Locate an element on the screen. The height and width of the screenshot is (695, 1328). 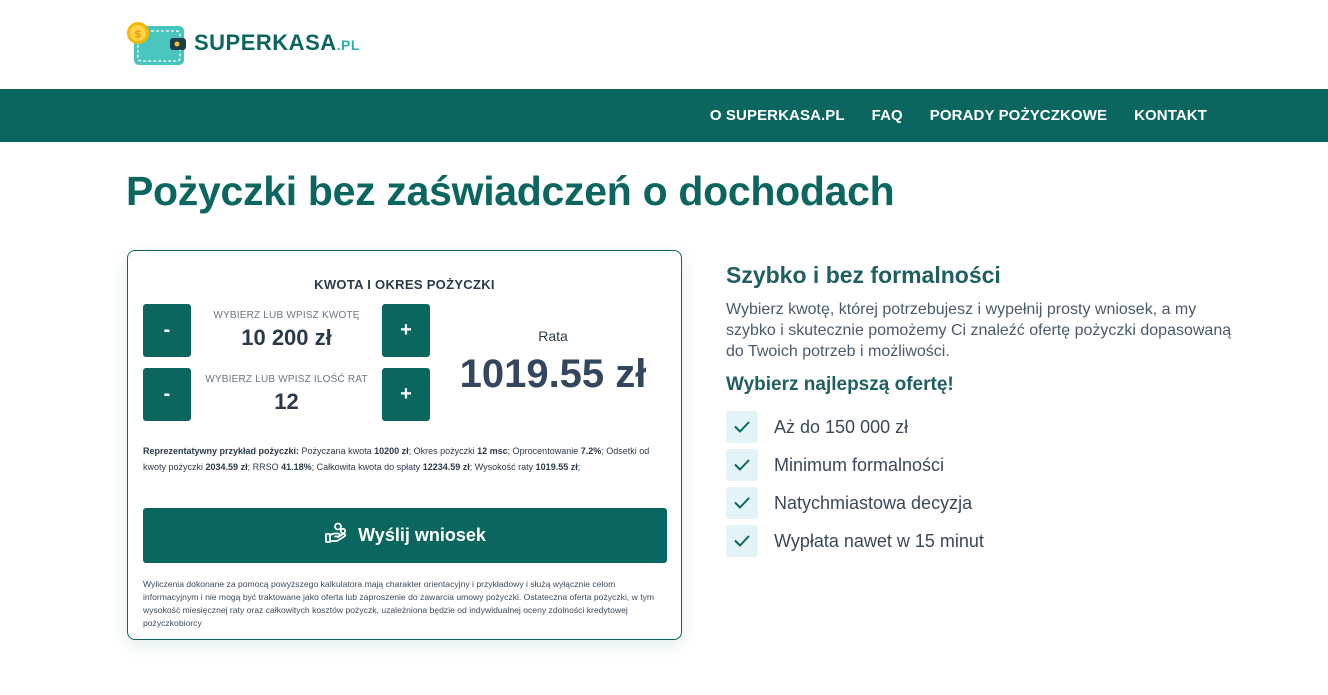
term-field: WYBIERZ LUB WPISZ ILOŚĆ RAT 12 is located at coordinates (286, 394).